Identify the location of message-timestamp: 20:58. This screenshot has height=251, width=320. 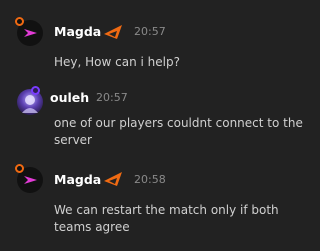
(150, 179).